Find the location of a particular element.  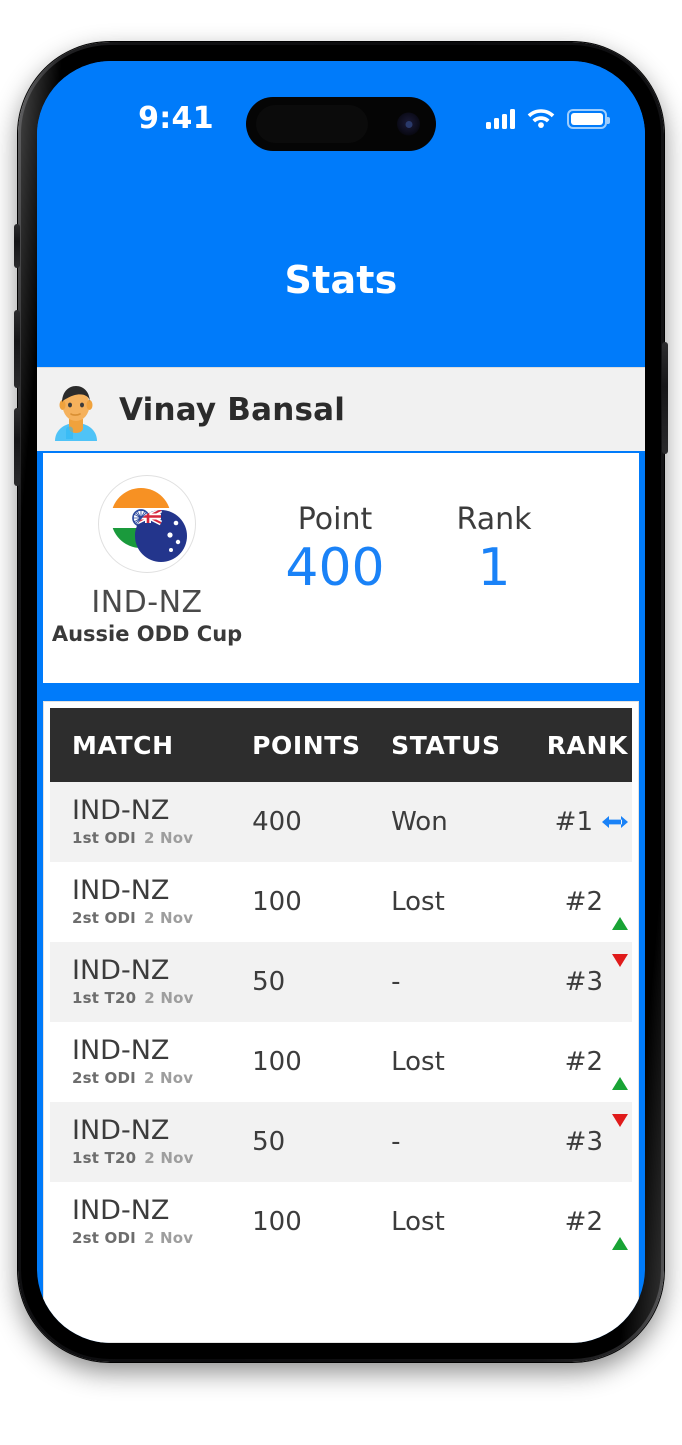

metric-point: Point 400 is located at coordinates (335, 524).